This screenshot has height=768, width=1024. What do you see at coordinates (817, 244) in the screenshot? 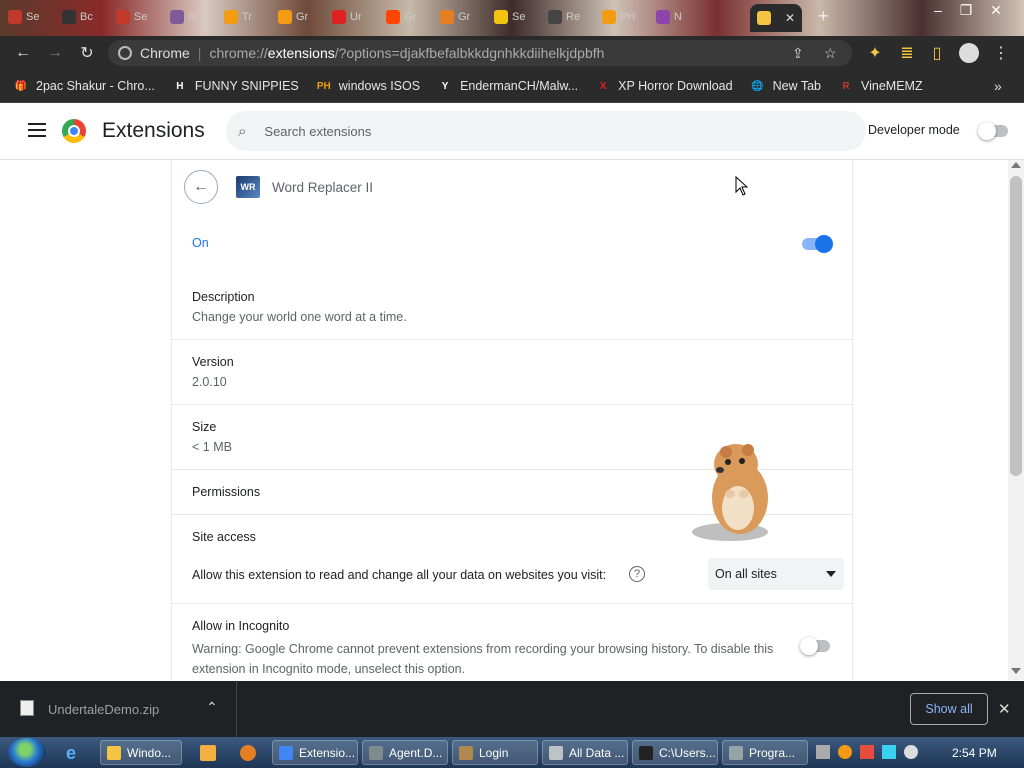
I see `enabled-toggle` at bounding box center [817, 244].